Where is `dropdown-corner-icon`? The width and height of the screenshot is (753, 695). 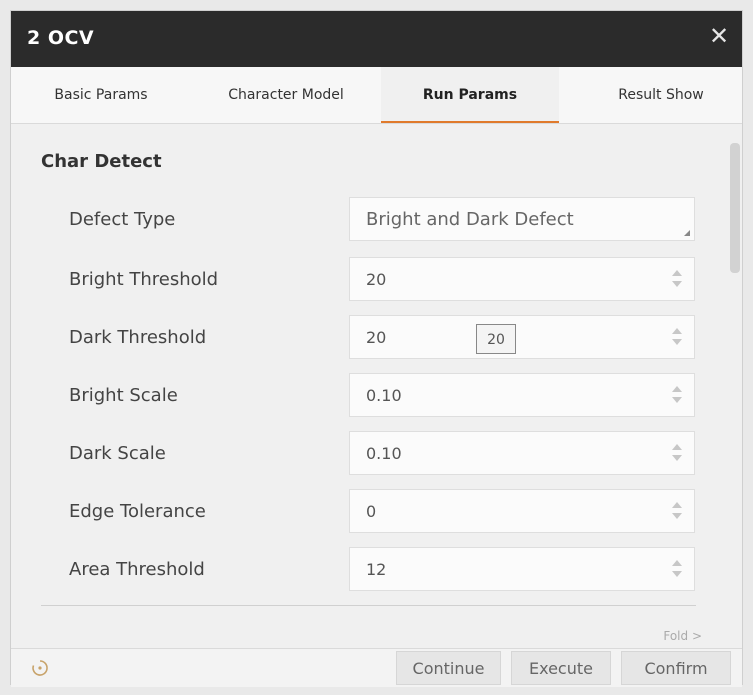
dropdown-corner-icon is located at coordinates (687, 233).